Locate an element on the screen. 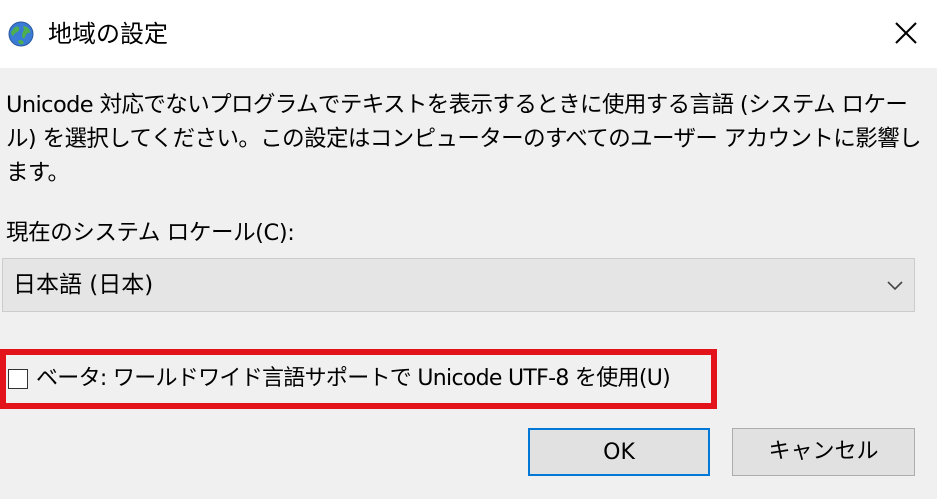  close-button is located at coordinates (906, 33).